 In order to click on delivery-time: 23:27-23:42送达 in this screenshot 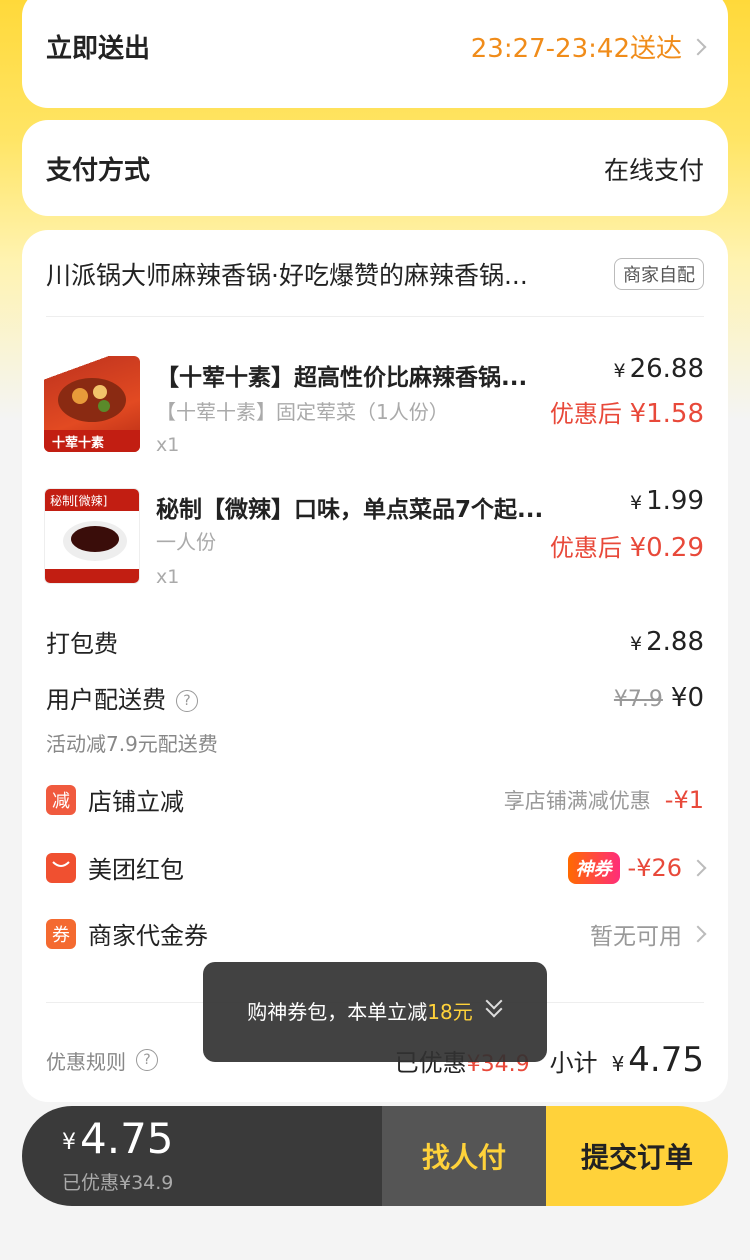, I will do `click(576, 46)`.